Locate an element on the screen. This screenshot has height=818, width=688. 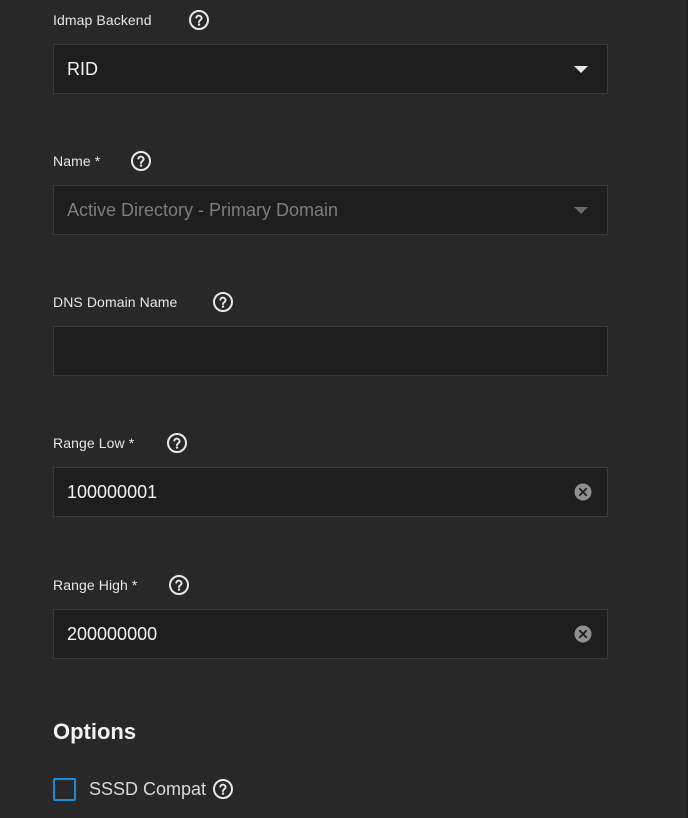
name-value: Active Directory - Primary Domain is located at coordinates (203, 210).